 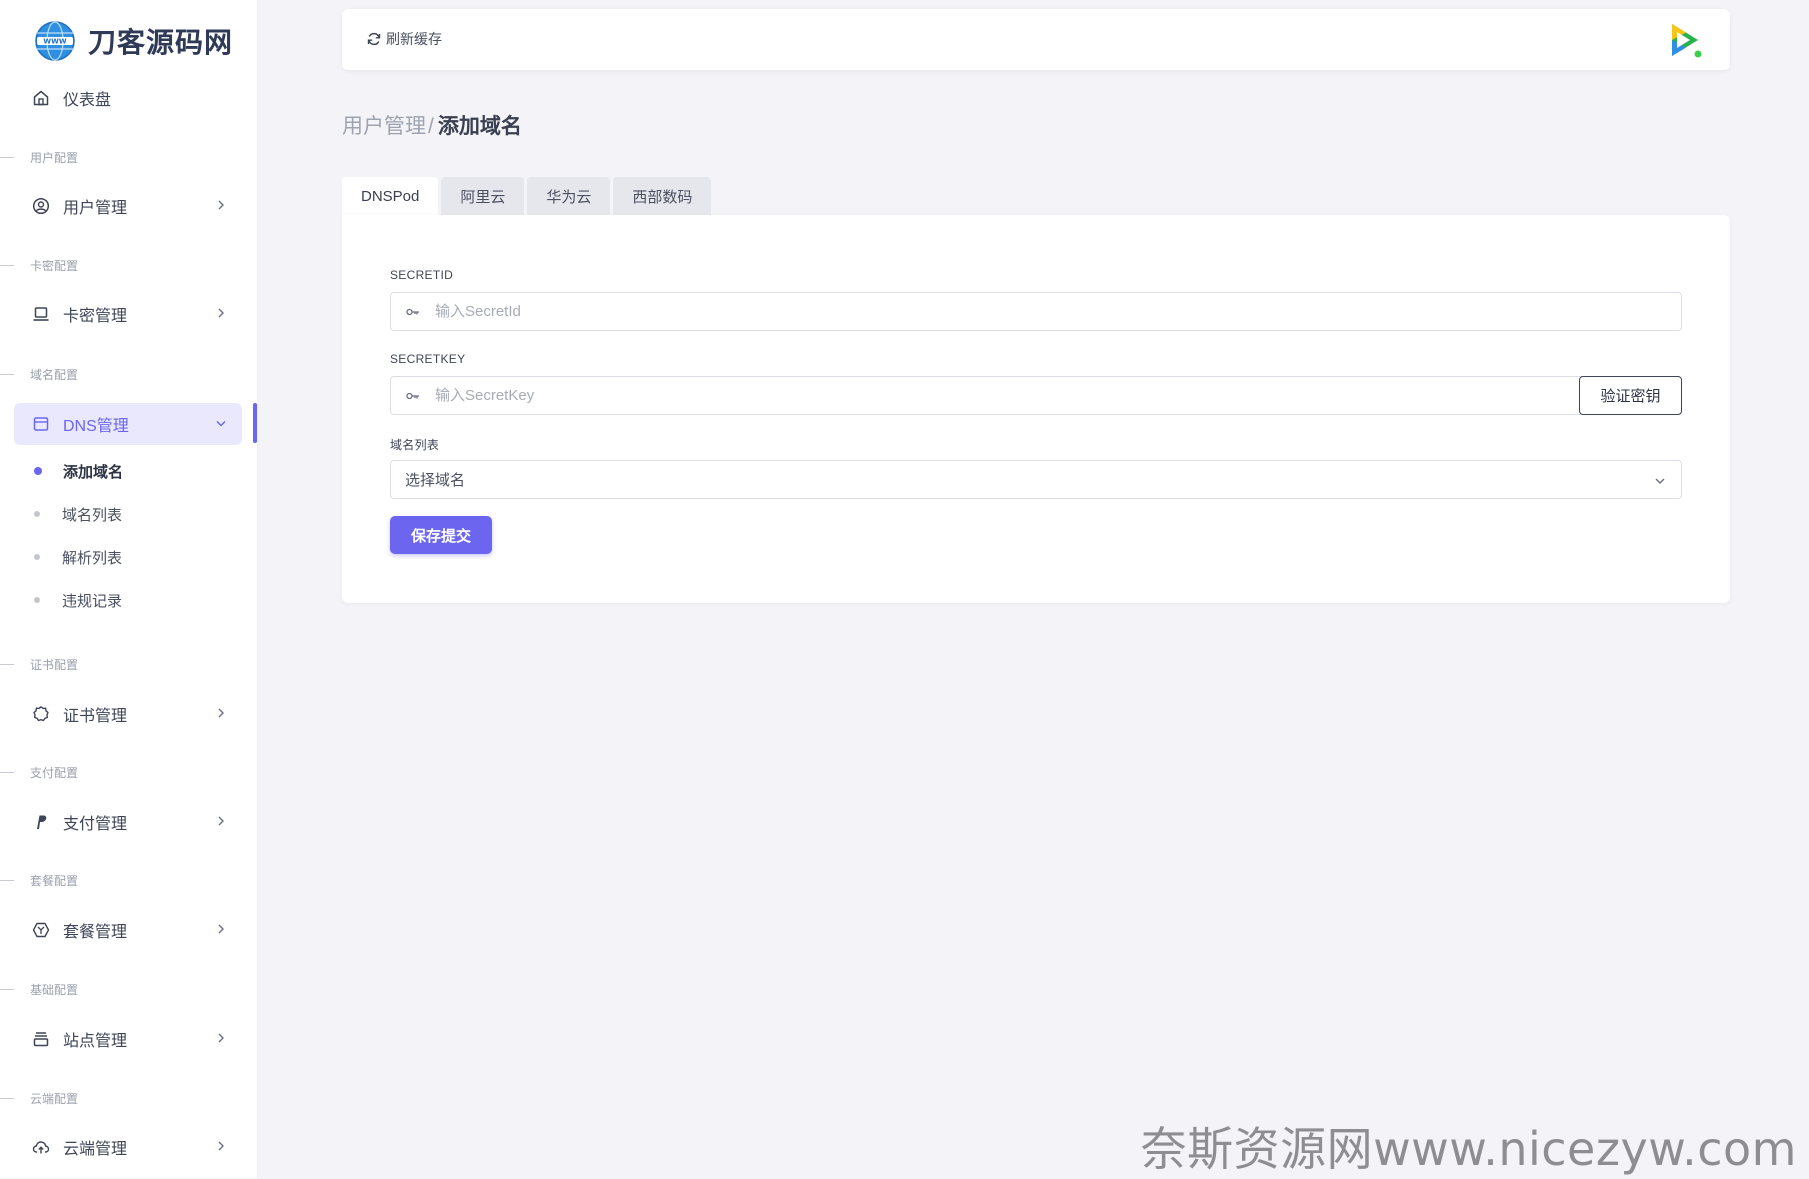 What do you see at coordinates (255, 423) in the screenshot?
I see `active-indicator` at bounding box center [255, 423].